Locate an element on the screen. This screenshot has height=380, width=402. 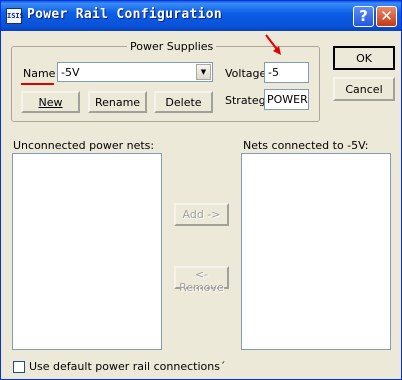
remove-button: <- Remove is located at coordinates (201, 280).